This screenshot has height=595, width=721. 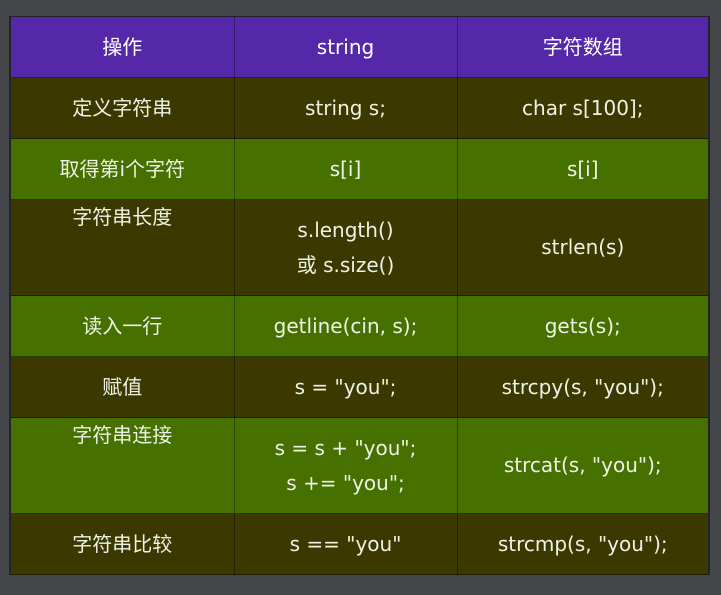 I want to click on string-cell-line: s += "you";, so click(x=345, y=482).